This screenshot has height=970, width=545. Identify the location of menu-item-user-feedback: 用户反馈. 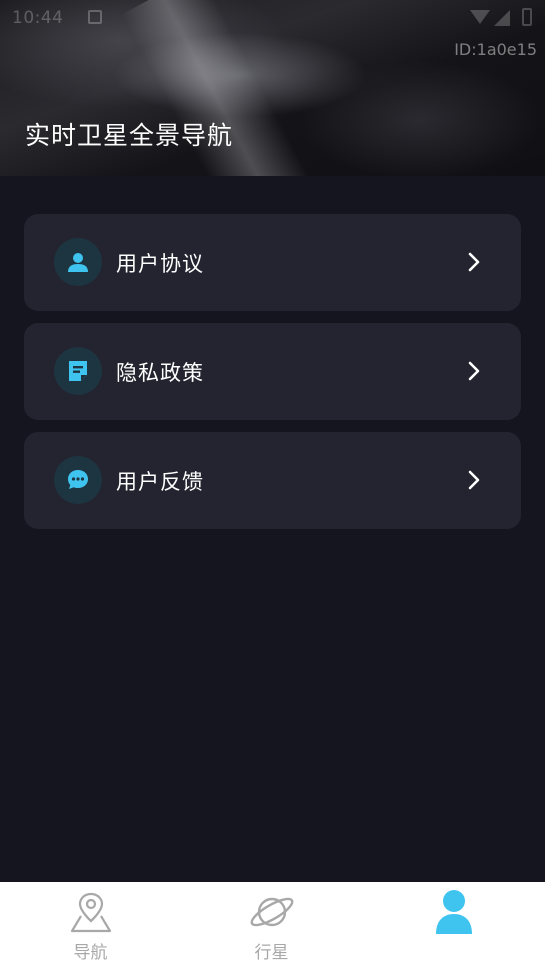
(272, 480).